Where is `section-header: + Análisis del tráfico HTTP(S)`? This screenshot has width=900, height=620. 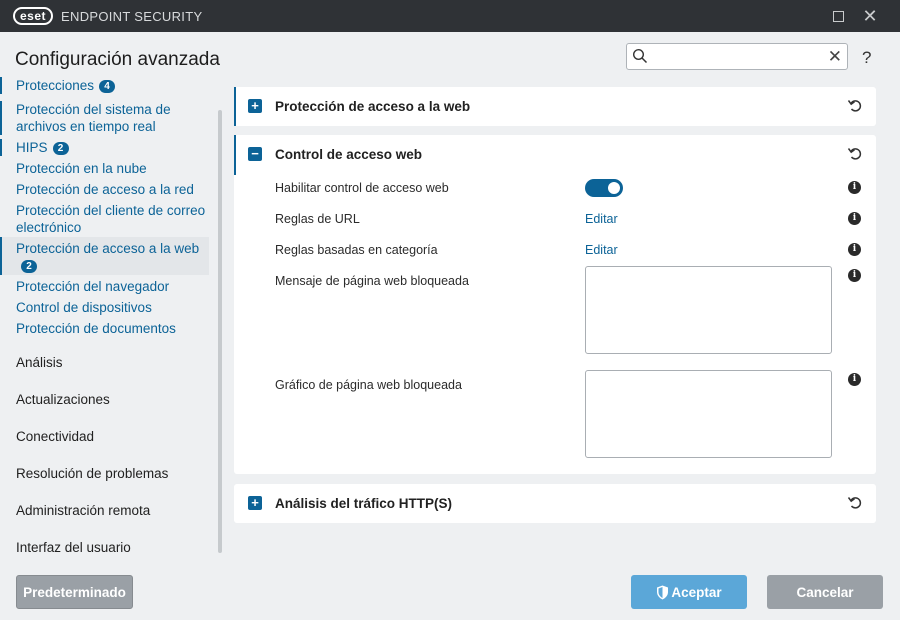 section-header: + Análisis del tráfico HTTP(S) is located at coordinates (555, 504).